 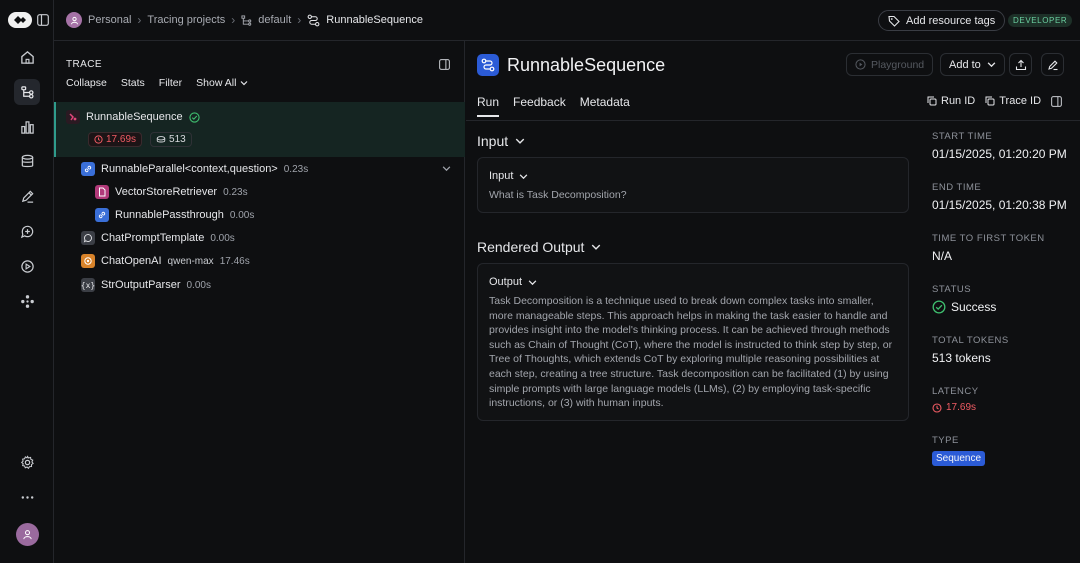 I want to click on home-icon, so click(x=27, y=57).